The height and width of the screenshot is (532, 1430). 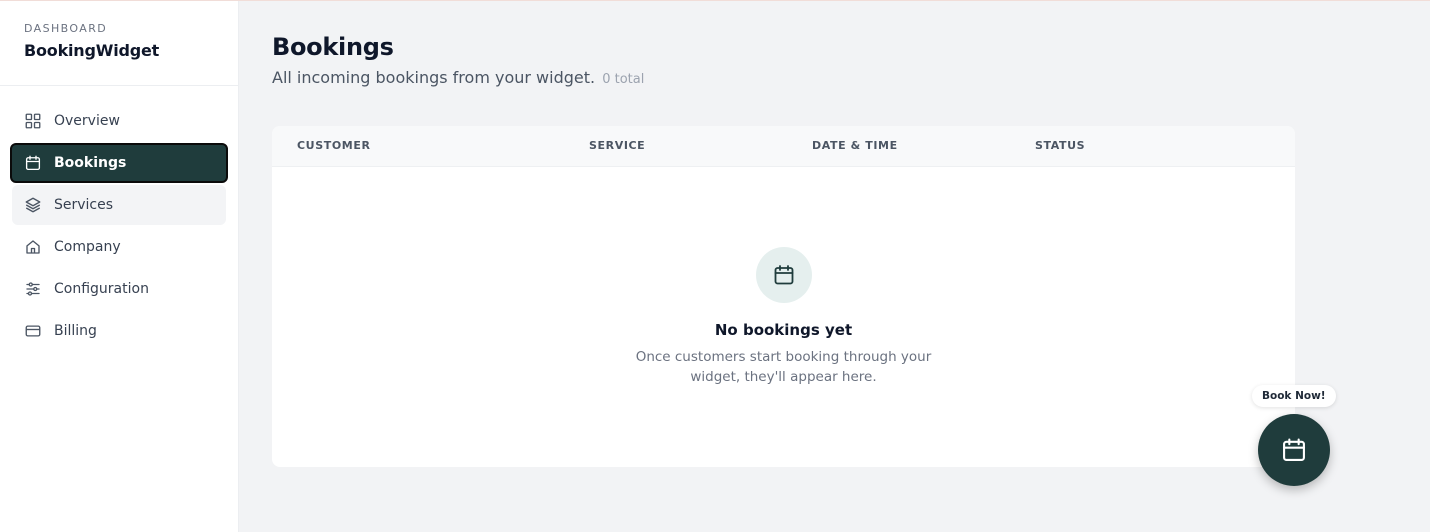 What do you see at coordinates (334, 145) in the screenshot?
I see `column-header-customer: CUSTOMER` at bounding box center [334, 145].